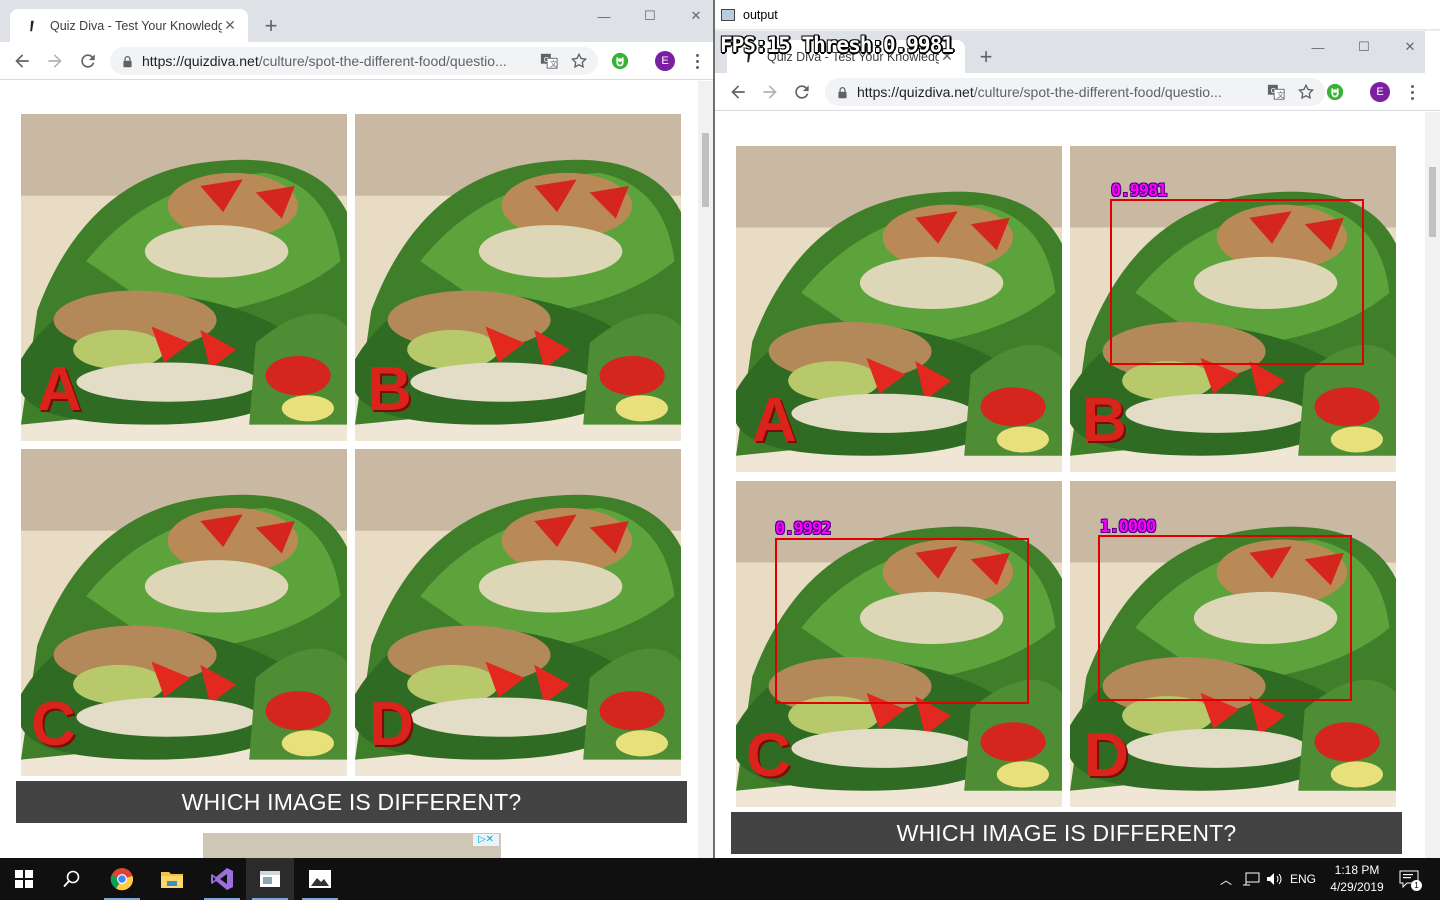 This screenshot has height=900, width=1440. What do you see at coordinates (22, 61) in the screenshot?
I see `back-button` at bounding box center [22, 61].